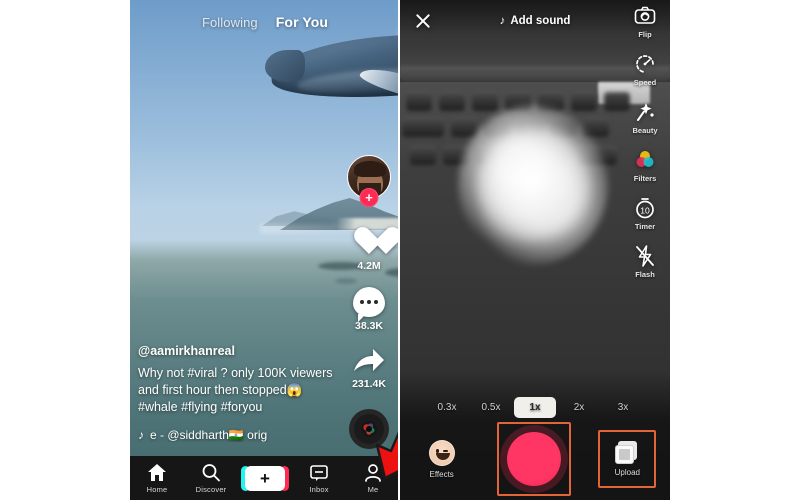 Image resolution: width=800 pixels, height=500 pixels. What do you see at coordinates (331, 71) in the screenshot?
I see `flying-whale-graphic` at bounding box center [331, 71].